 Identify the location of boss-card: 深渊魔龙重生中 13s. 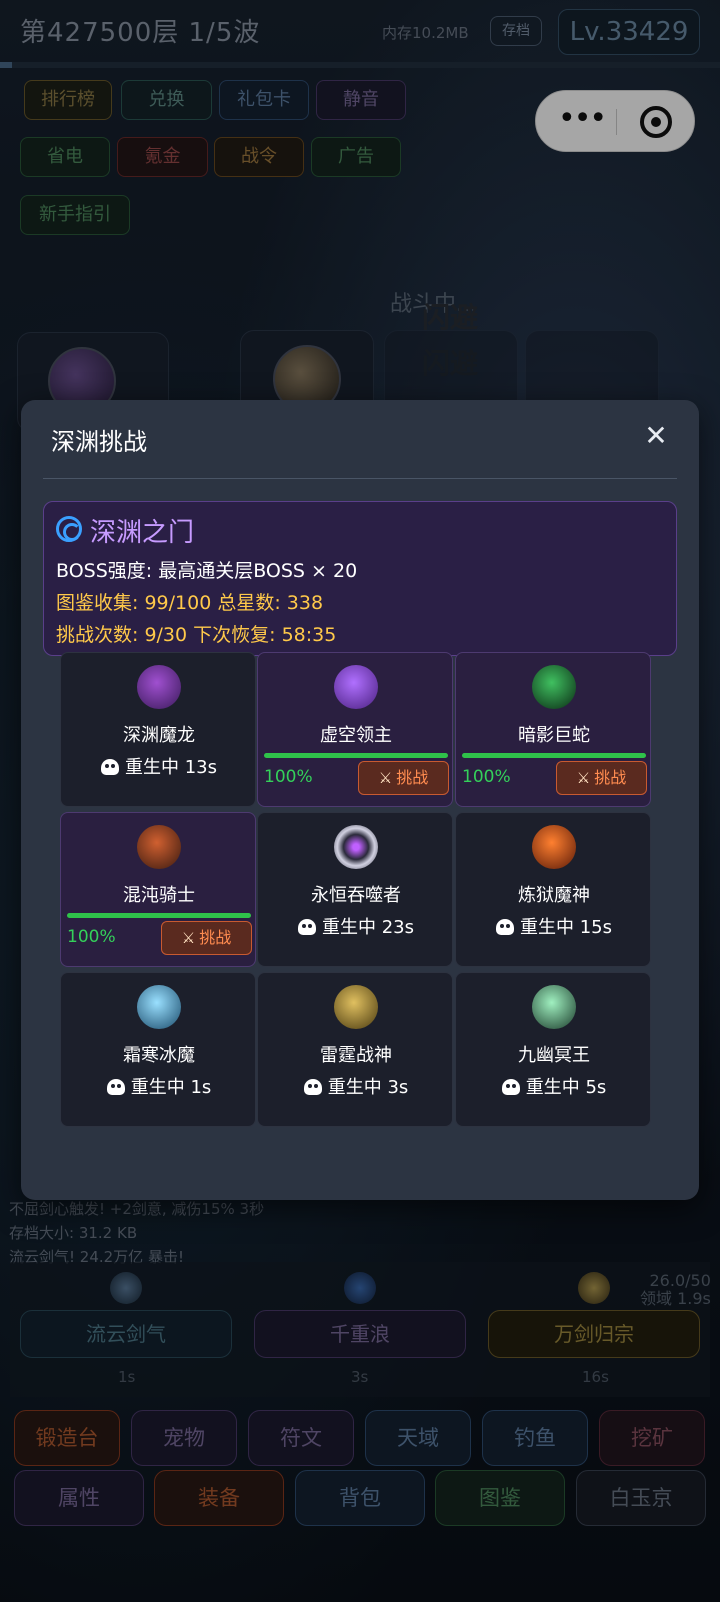
(158, 729).